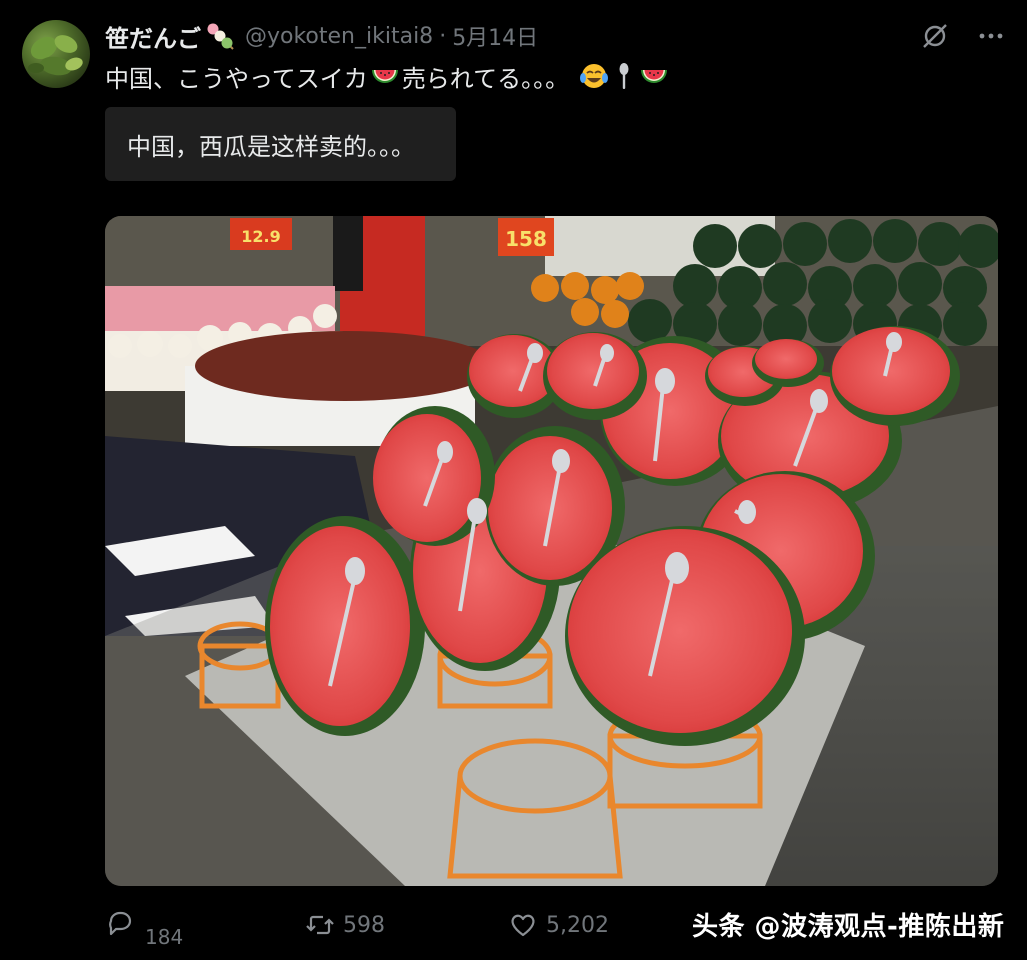  What do you see at coordinates (485, 78) in the screenshot?
I see `tweet-text-part2: 売られてる。。。` at bounding box center [485, 78].